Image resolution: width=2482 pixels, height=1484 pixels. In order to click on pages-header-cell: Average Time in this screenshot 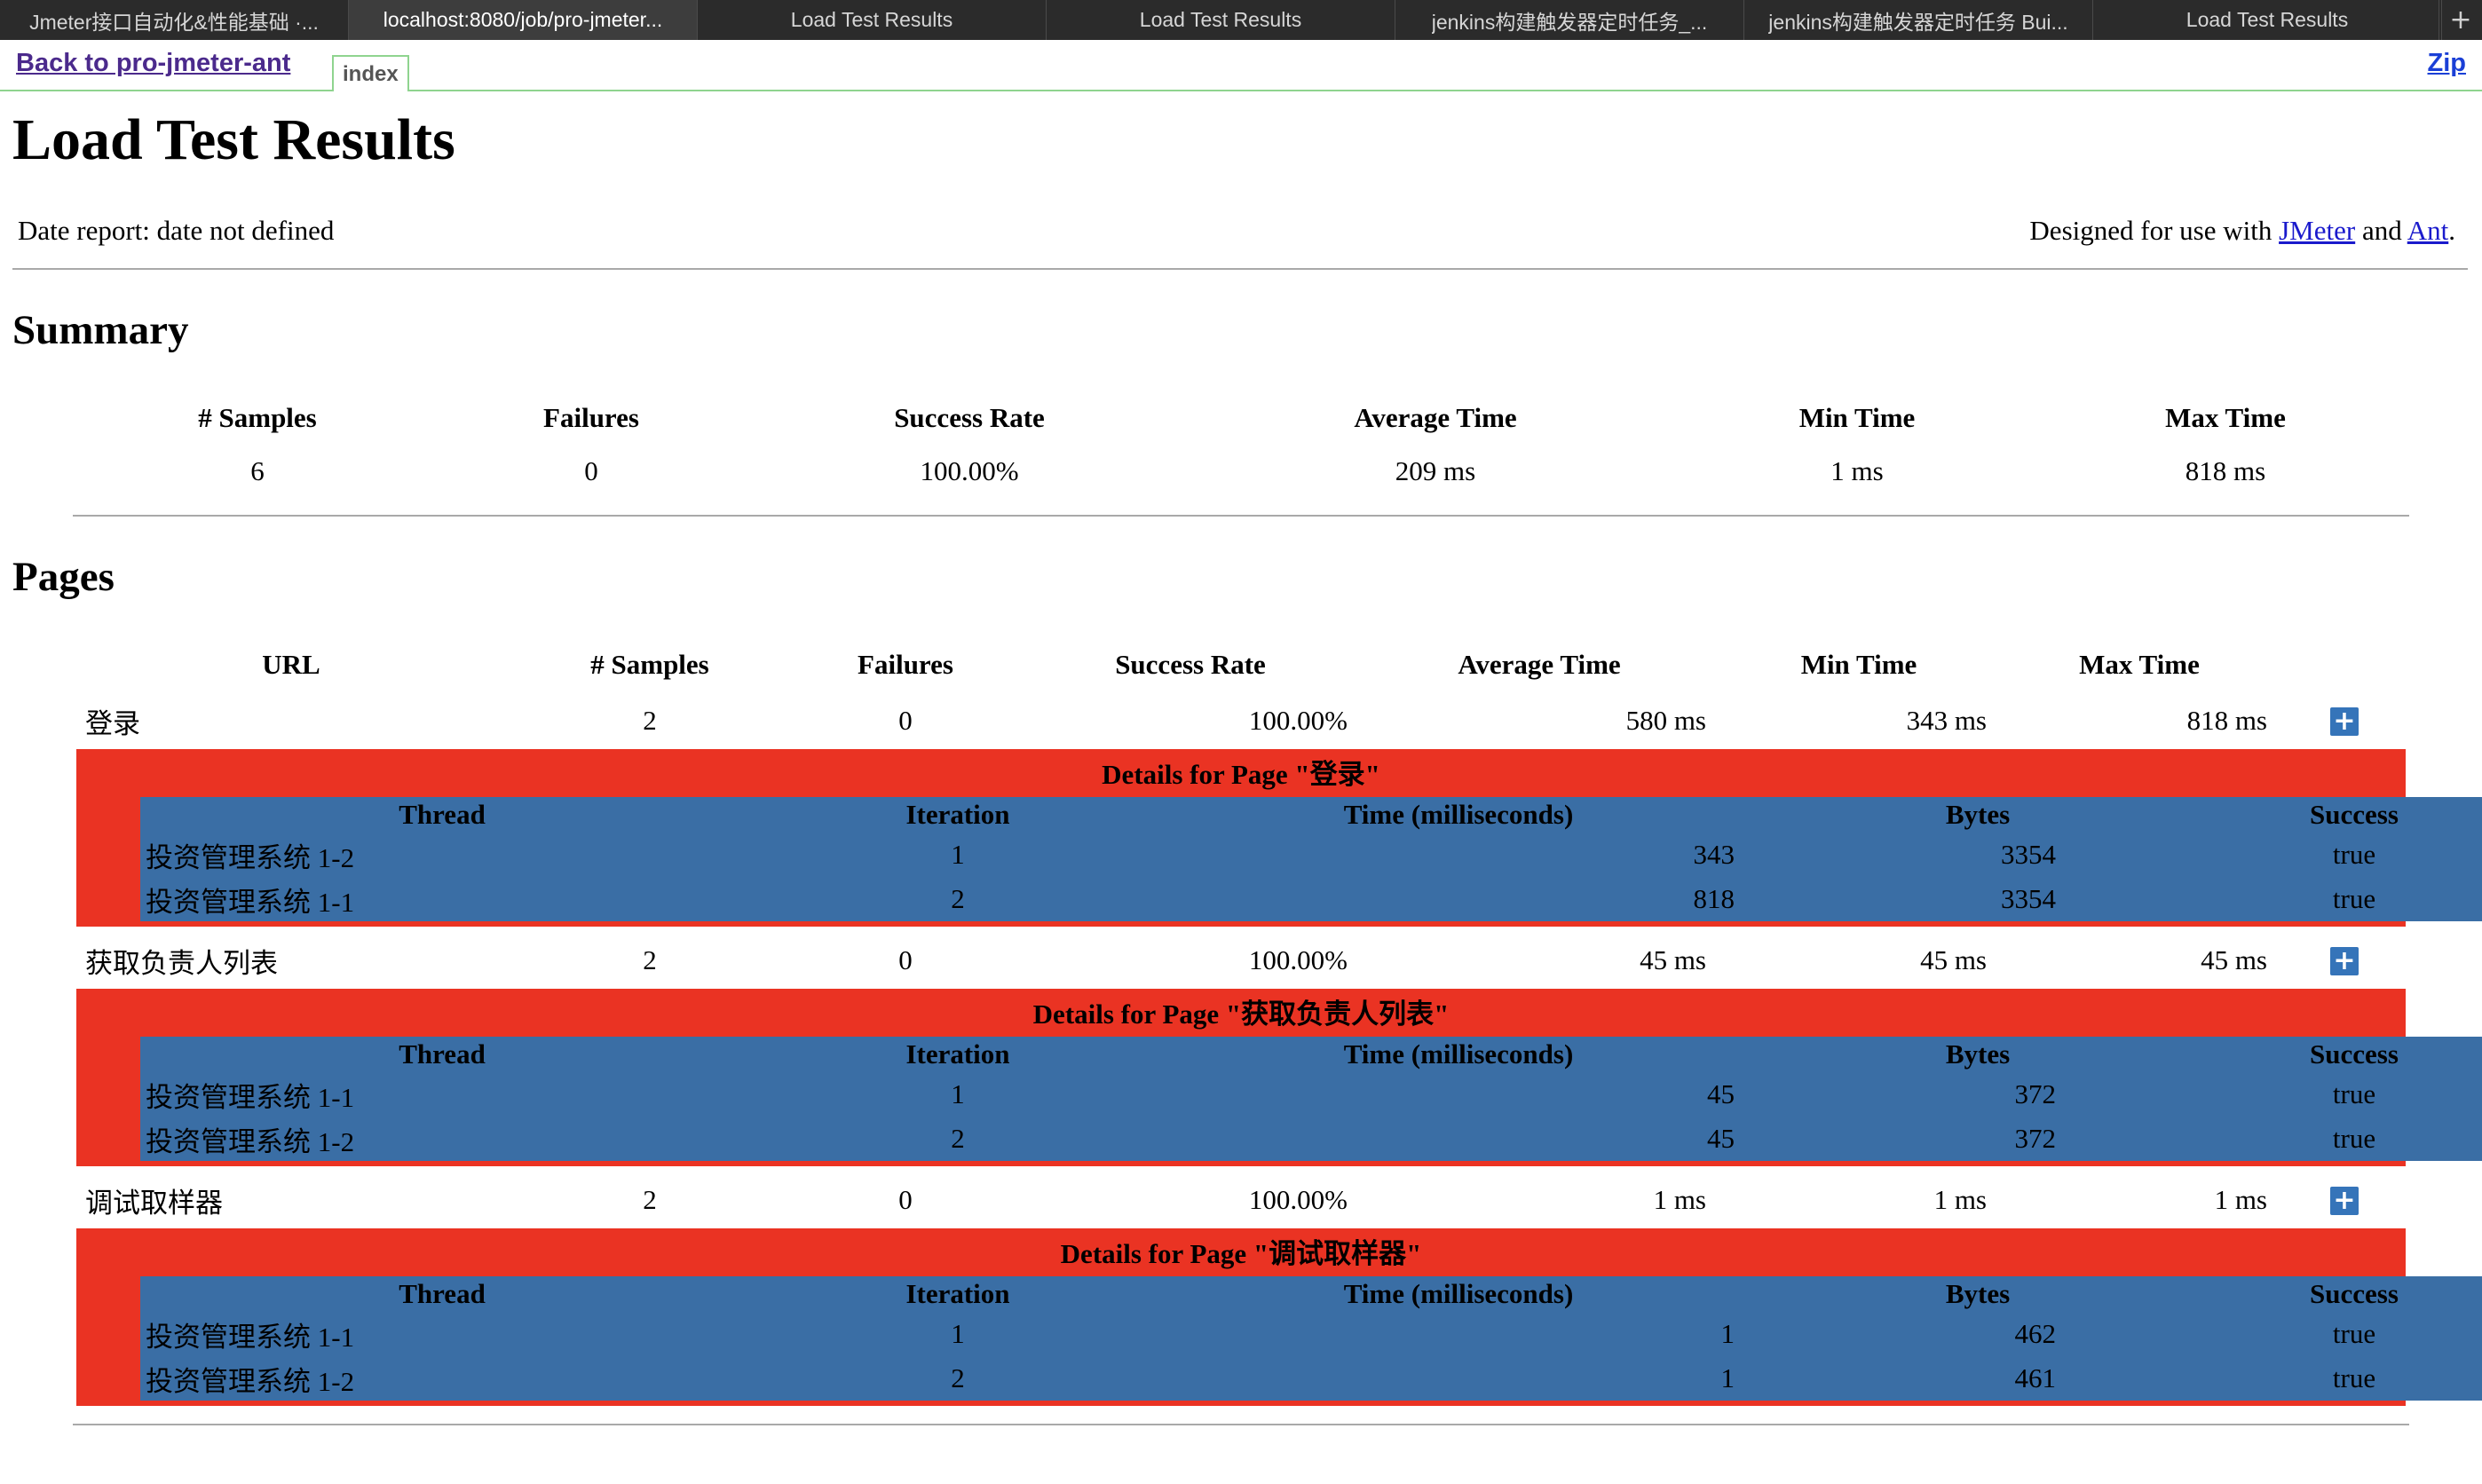, I will do `click(1539, 665)`.